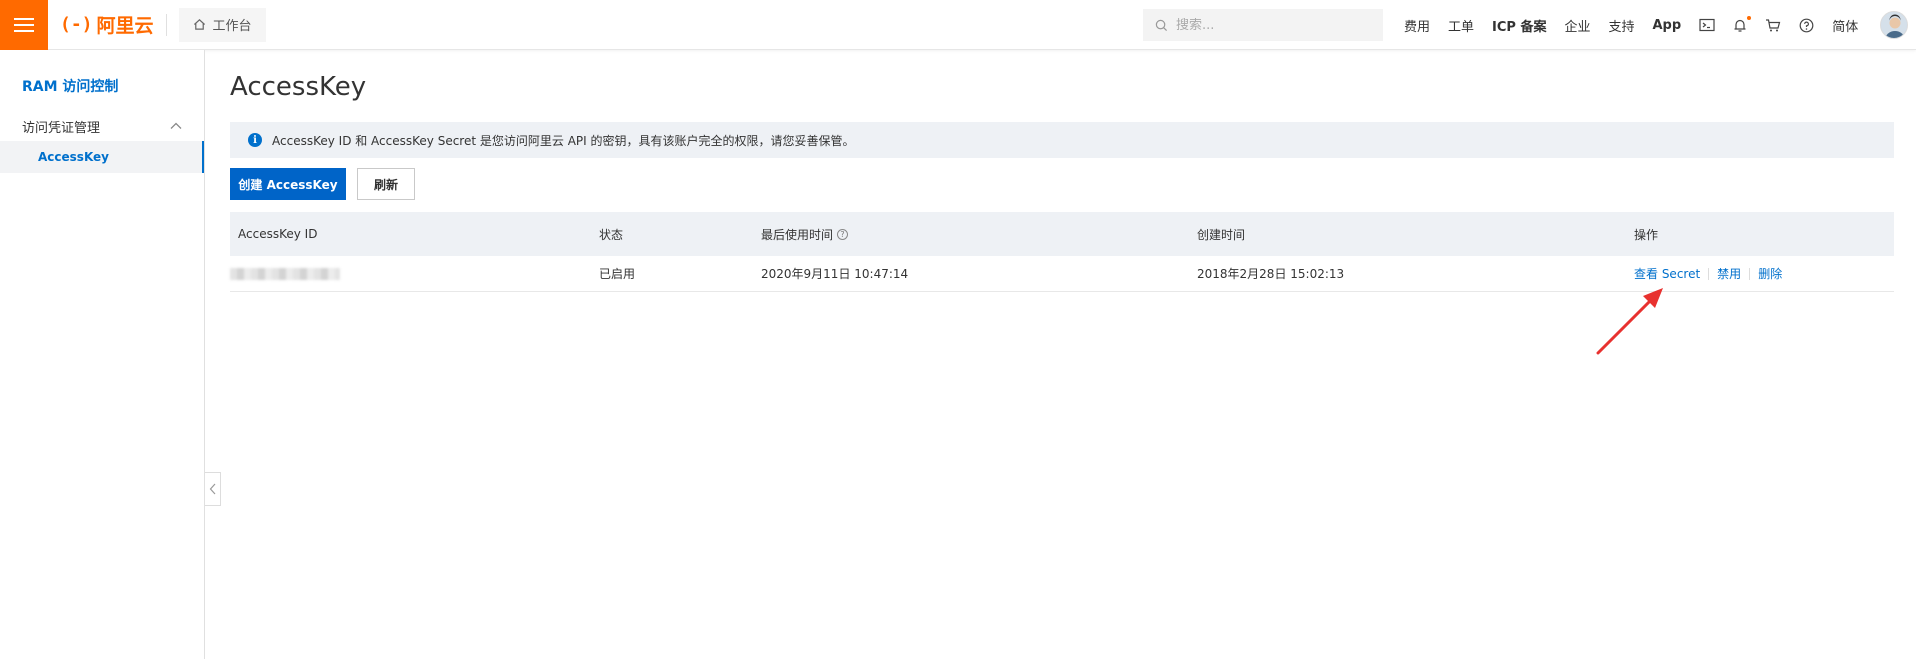 Image resolution: width=1916 pixels, height=659 pixels. I want to click on sidebar-collapse-handle, so click(213, 489).